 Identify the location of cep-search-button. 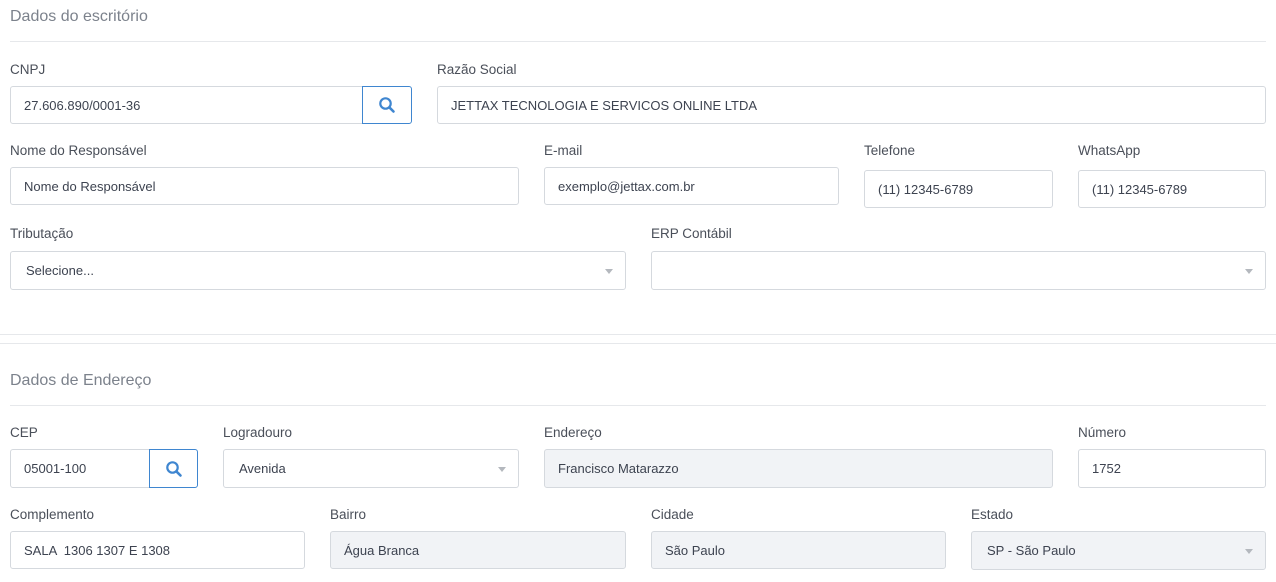
(173, 468).